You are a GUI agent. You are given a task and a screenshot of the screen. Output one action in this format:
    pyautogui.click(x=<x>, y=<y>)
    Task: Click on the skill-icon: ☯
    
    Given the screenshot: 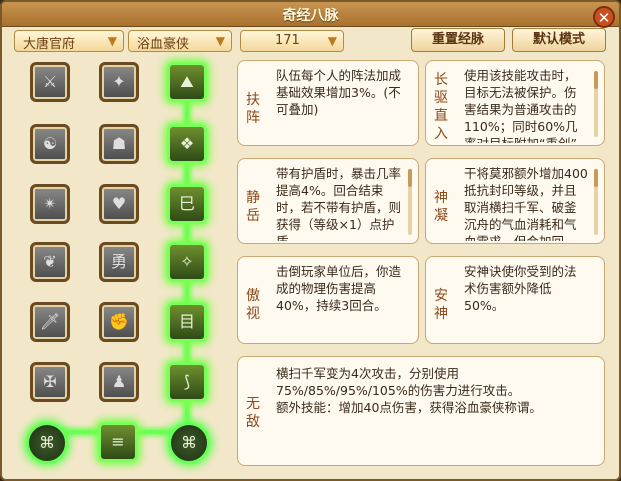 What is the action you would take?
    pyautogui.click(x=50, y=143)
    